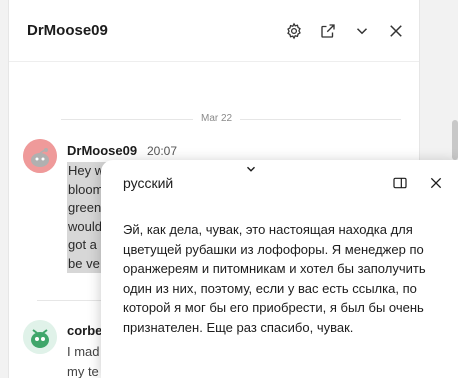 The height and width of the screenshot is (378, 458). What do you see at coordinates (328, 31) in the screenshot?
I see `external-link-icon` at bounding box center [328, 31].